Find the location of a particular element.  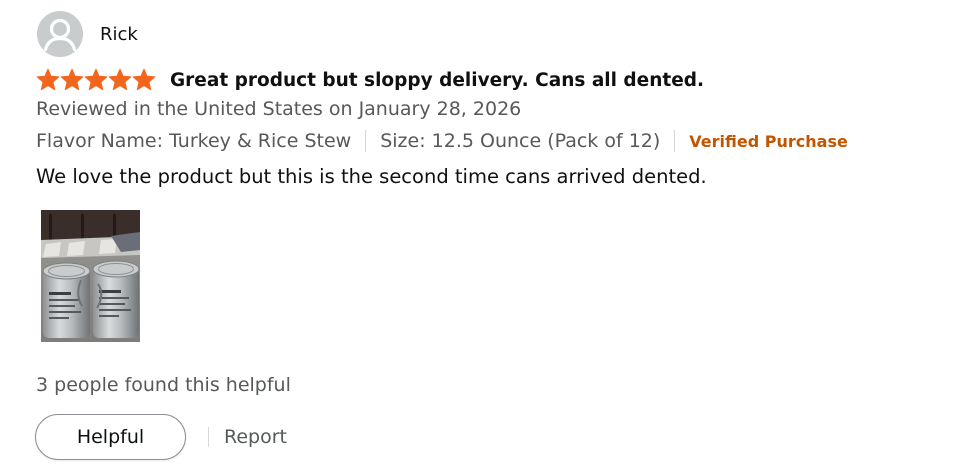

review-actions: Helpful Report is located at coordinates (161, 437).